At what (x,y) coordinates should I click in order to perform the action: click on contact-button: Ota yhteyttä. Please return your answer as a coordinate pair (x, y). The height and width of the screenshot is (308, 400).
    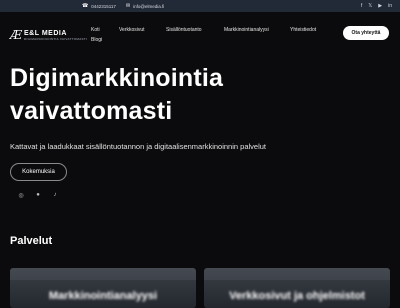
    Looking at the image, I should click on (366, 33).